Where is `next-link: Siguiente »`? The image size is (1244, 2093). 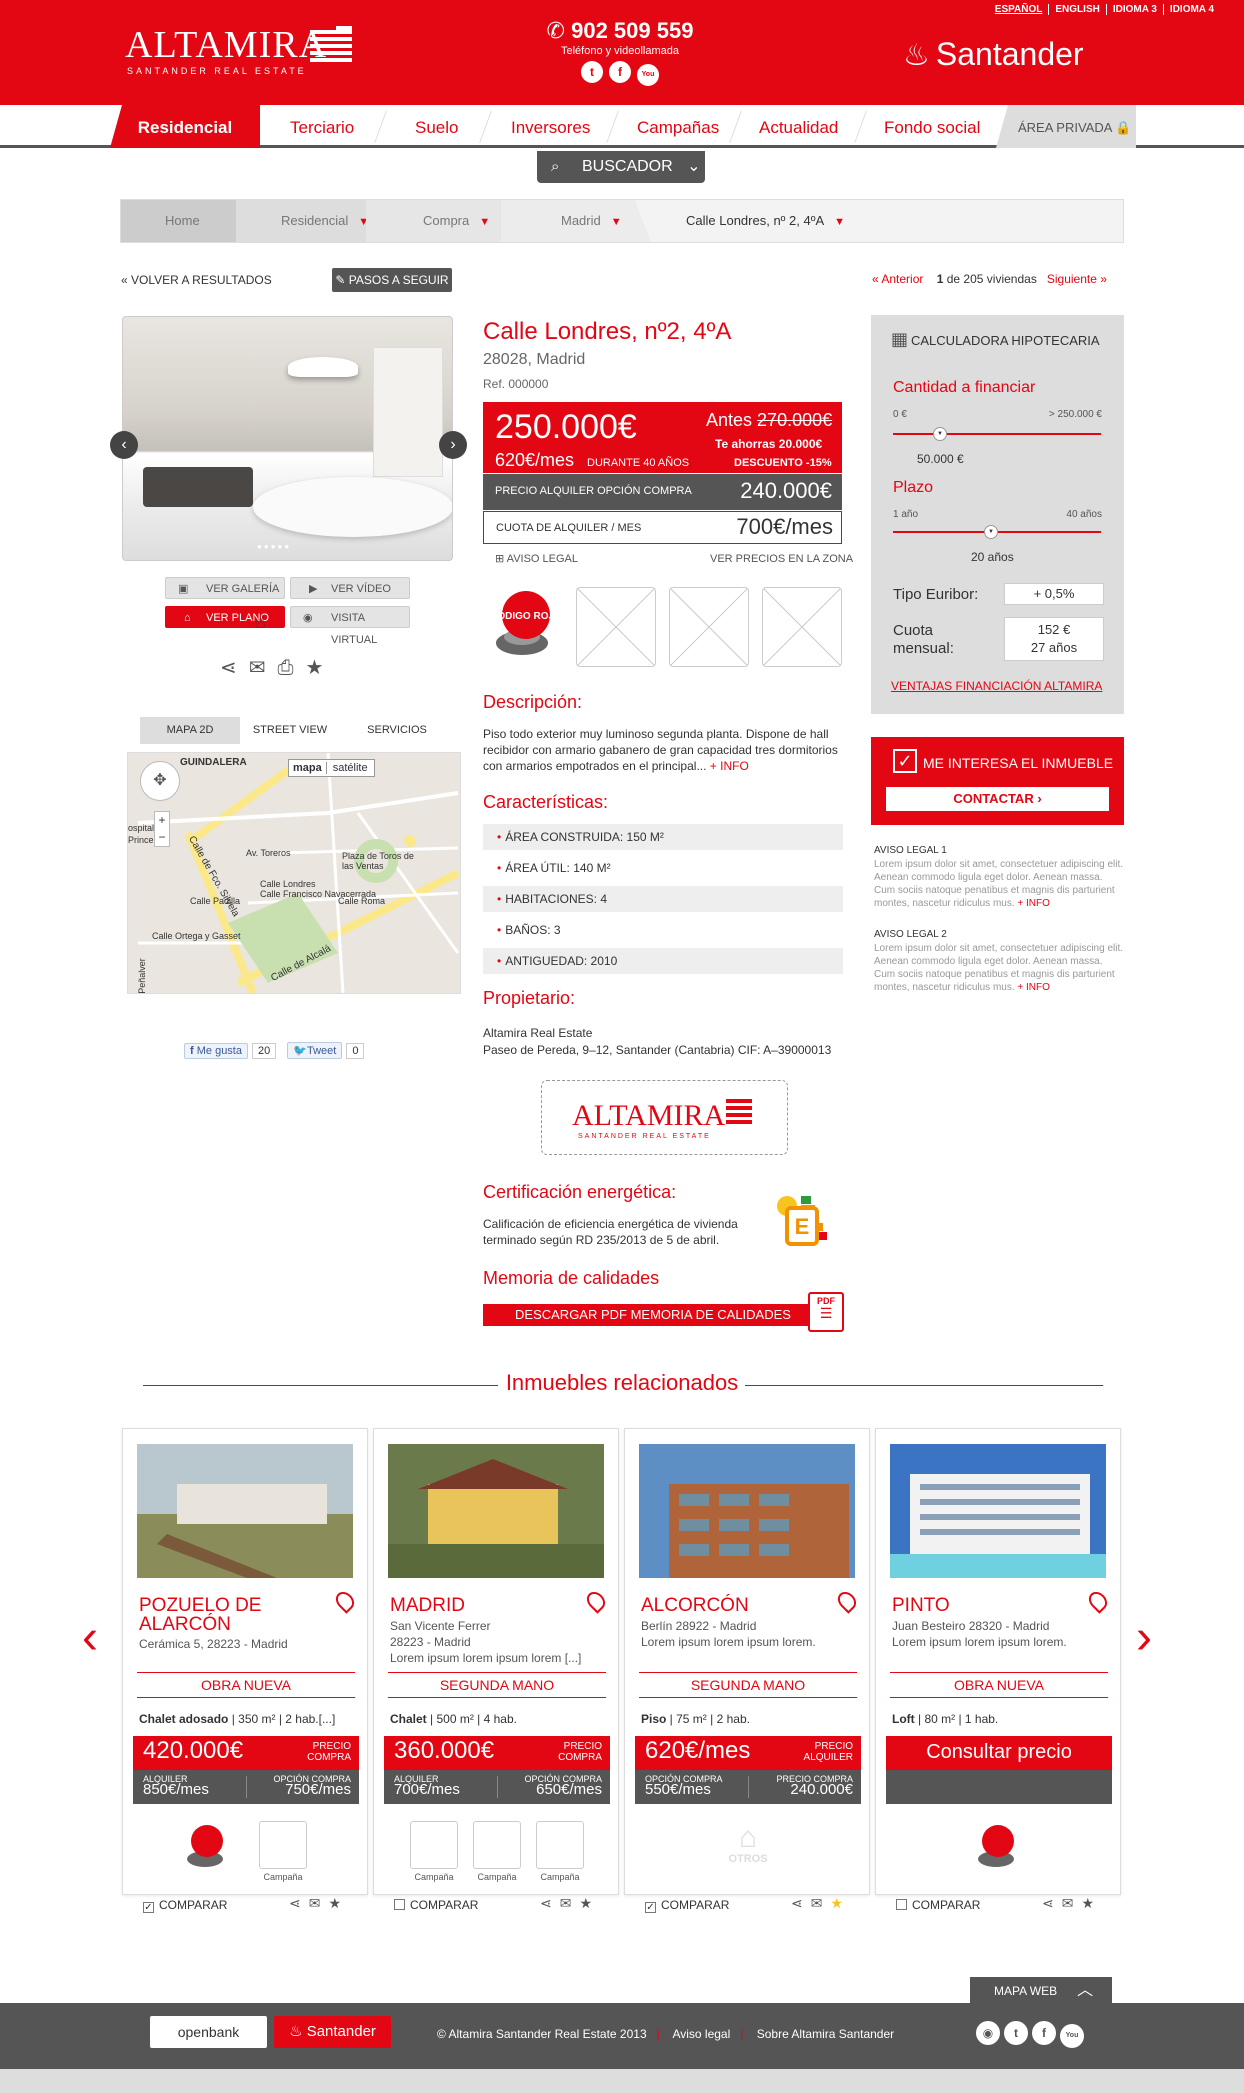
next-link: Siguiente » is located at coordinates (1077, 279).